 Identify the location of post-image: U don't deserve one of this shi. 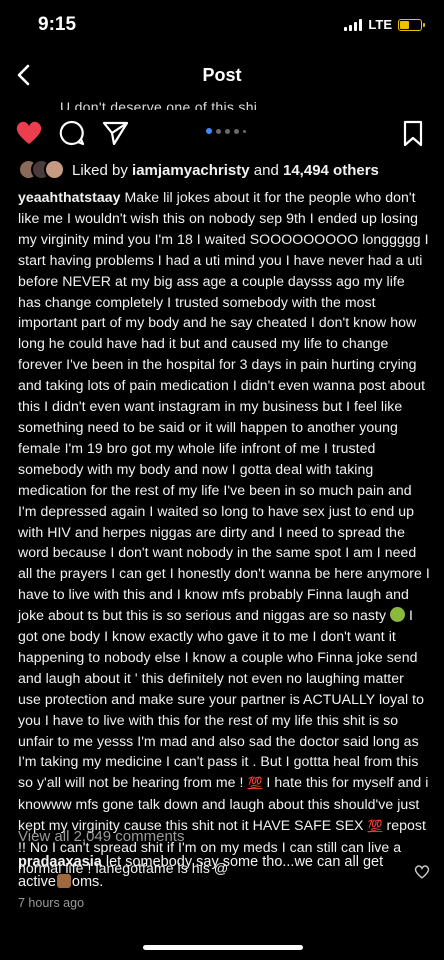
(222, 105).